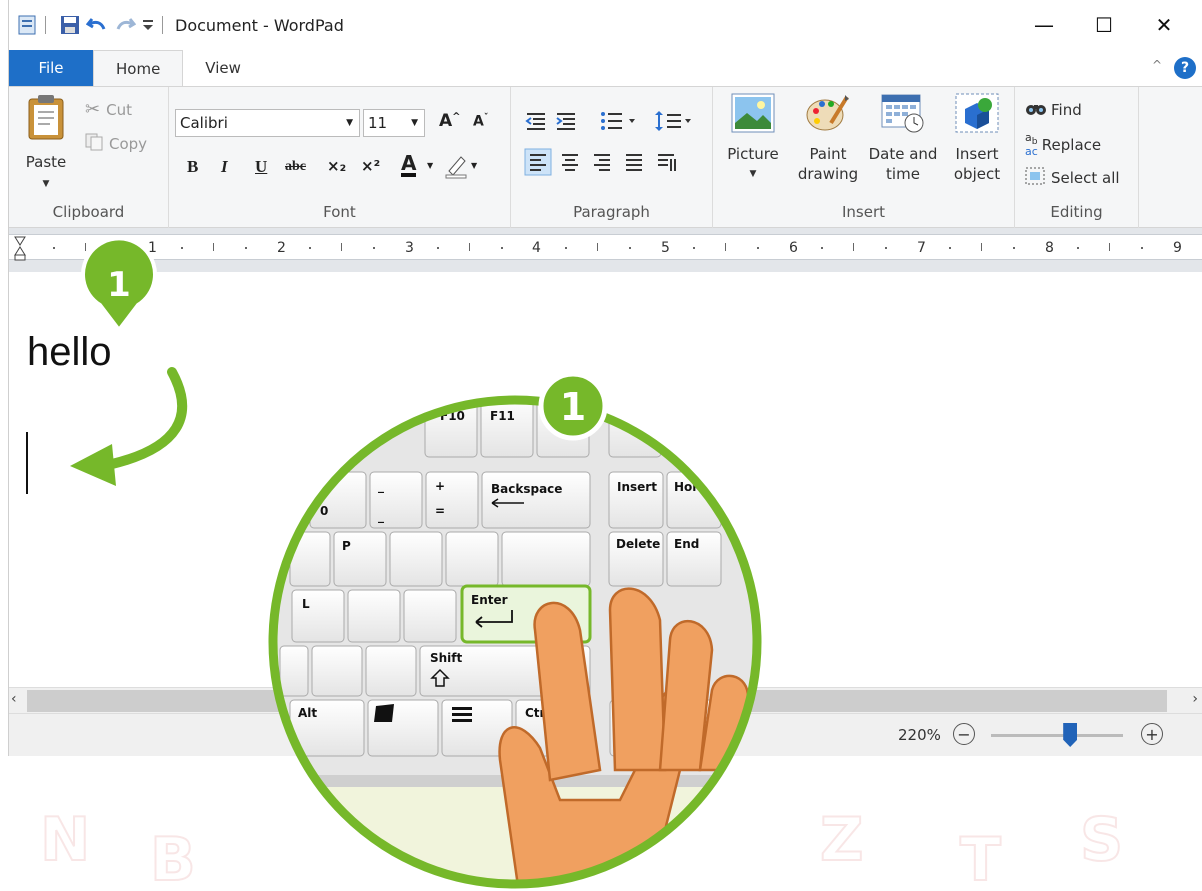 This screenshot has width=1202, height=891. Describe the element at coordinates (267, 123) in the screenshot. I see `font-family-select: Calibri ▼` at that location.